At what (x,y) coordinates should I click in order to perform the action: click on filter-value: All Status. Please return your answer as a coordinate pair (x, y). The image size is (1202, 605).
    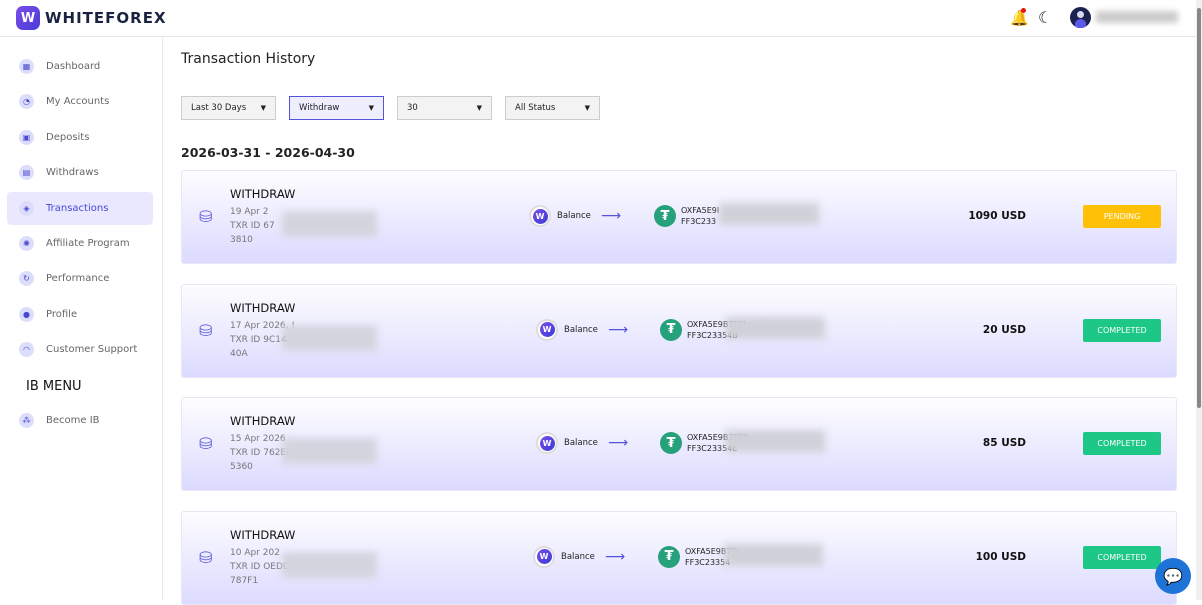
    Looking at the image, I should click on (535, 108).